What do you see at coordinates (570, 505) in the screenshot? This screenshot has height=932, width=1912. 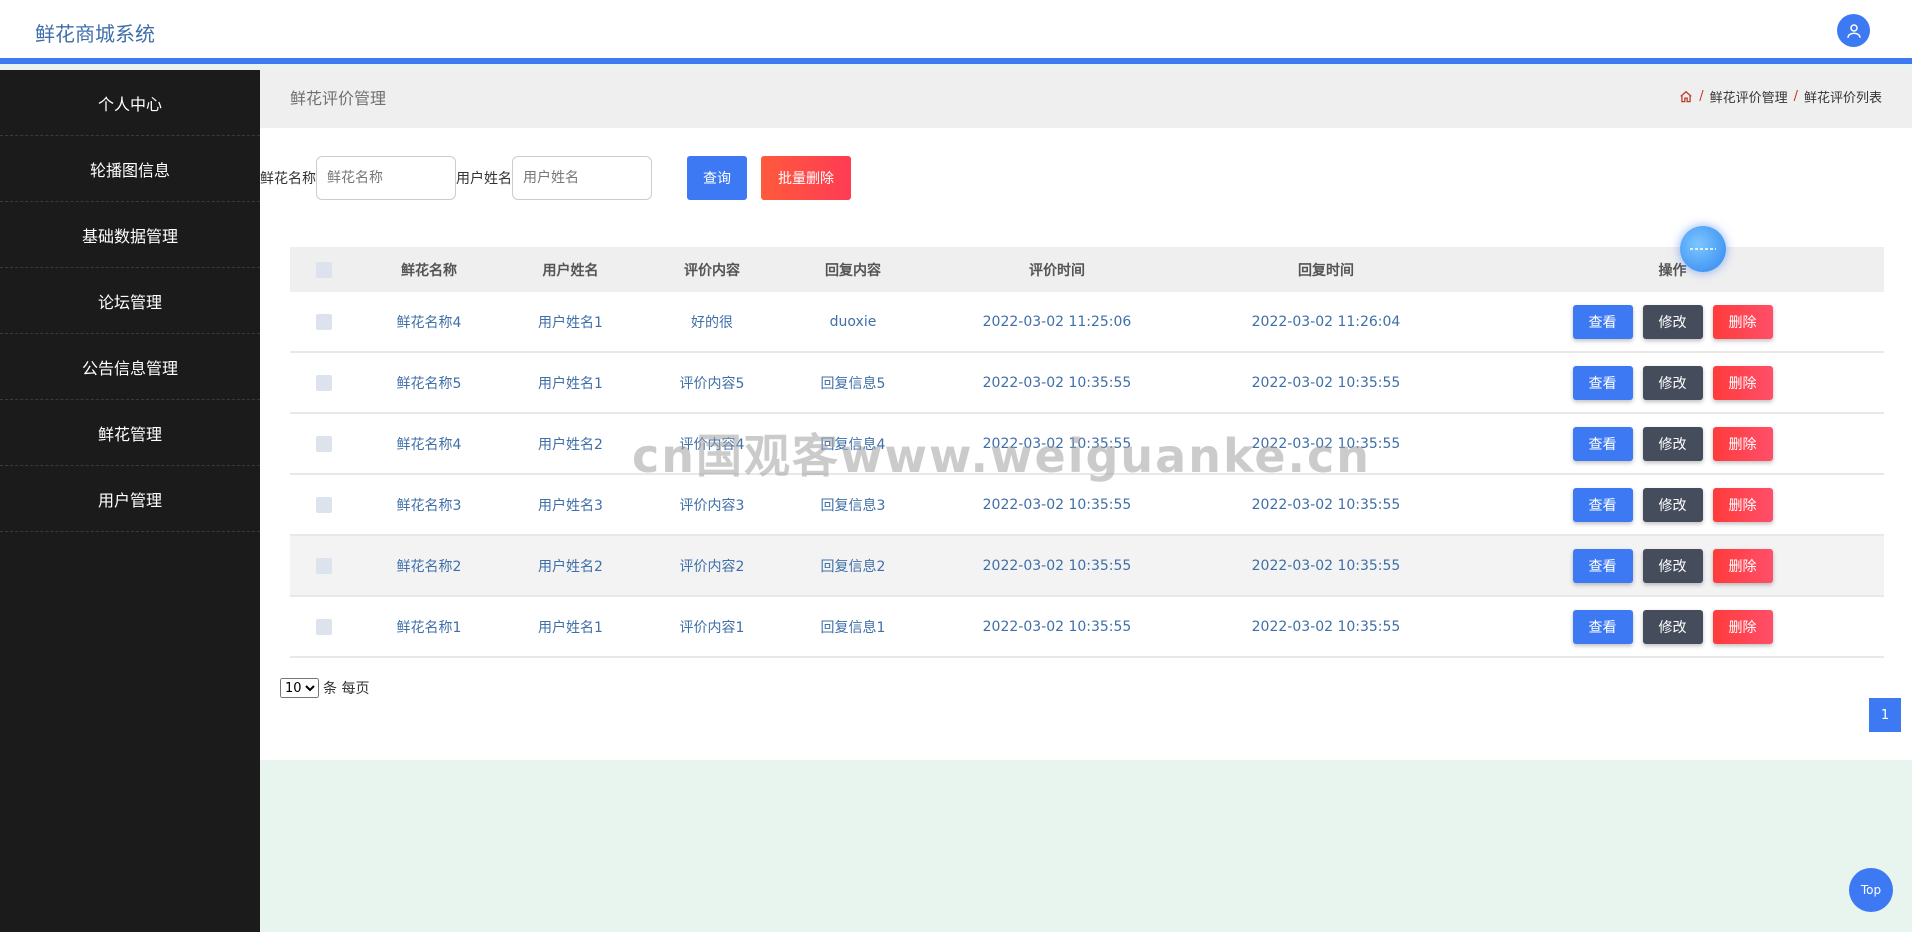 I see `user-name-cell: 用户姓名3` at bounding box center [570, 505].